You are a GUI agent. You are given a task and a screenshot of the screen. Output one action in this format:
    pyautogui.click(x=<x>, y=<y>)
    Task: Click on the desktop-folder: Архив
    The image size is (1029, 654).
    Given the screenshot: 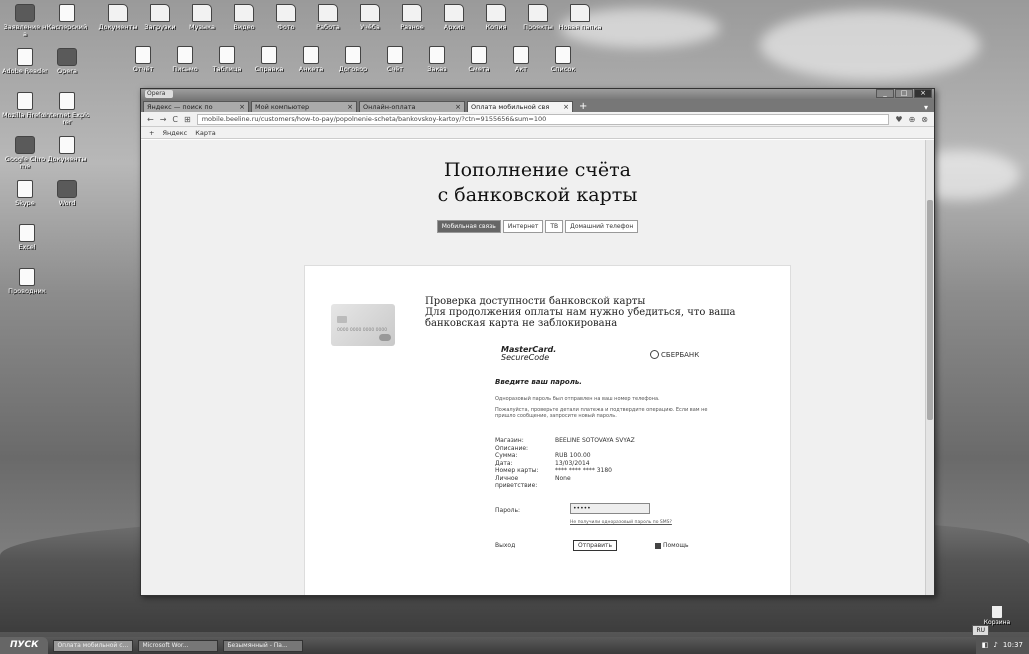 What is the action you would take?
    pyautogui.click(x=454, y=17)
    